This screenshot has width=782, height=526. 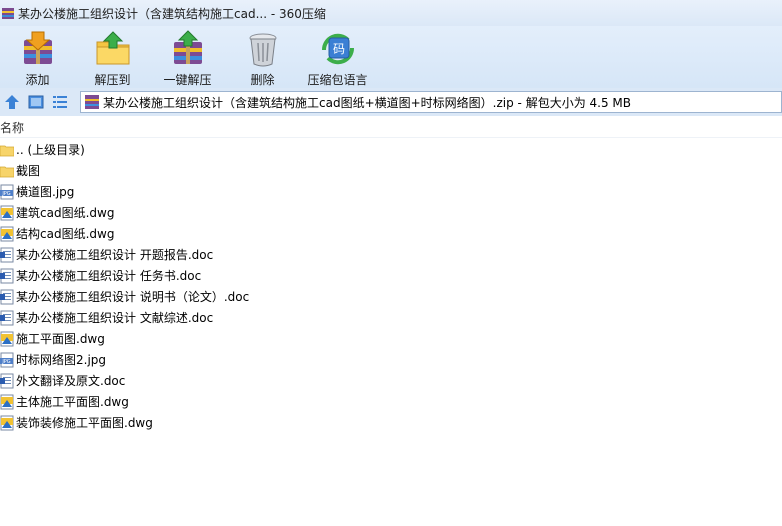 I want to click on view-list-button, so click(x=60, y=102).